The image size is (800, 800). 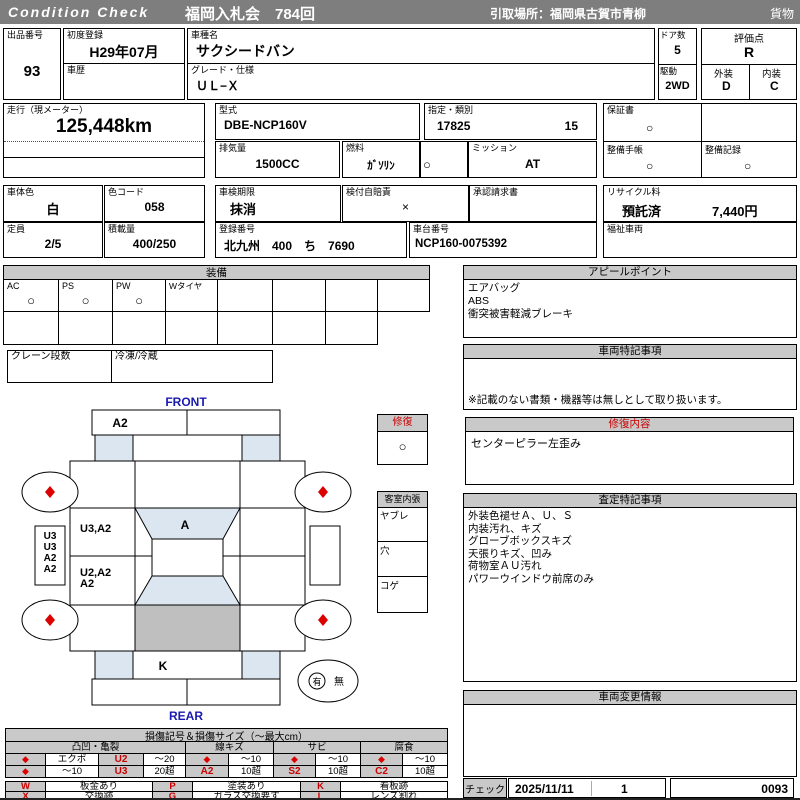 I want to click on cabin-hole-label: 穴, so click(x=385, y=551).